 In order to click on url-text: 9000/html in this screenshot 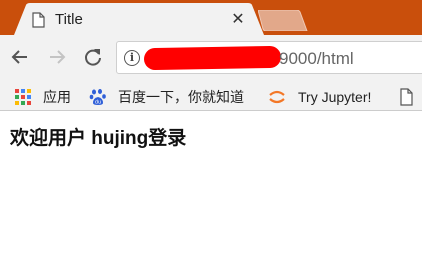, I will do `click(316, 59)`.